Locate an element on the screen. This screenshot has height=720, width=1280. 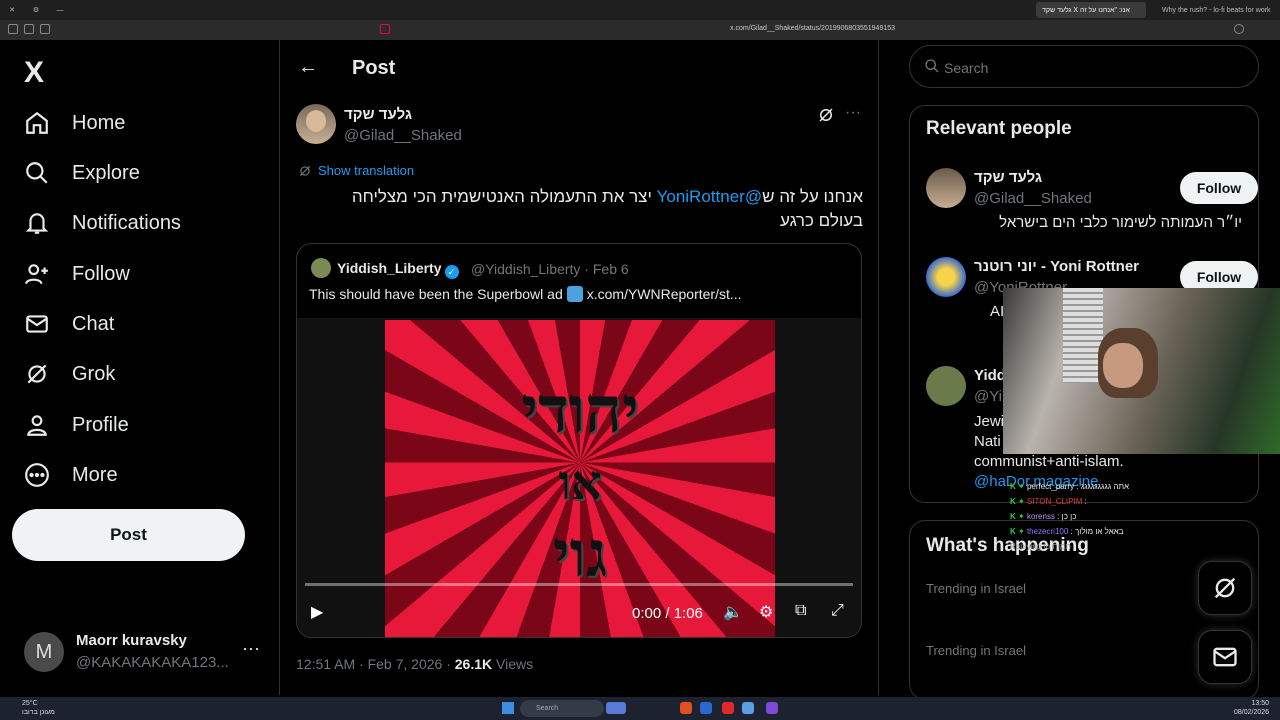
chat-message: K ✦ korenss : כן כן is located at coordinates (1043, 516).